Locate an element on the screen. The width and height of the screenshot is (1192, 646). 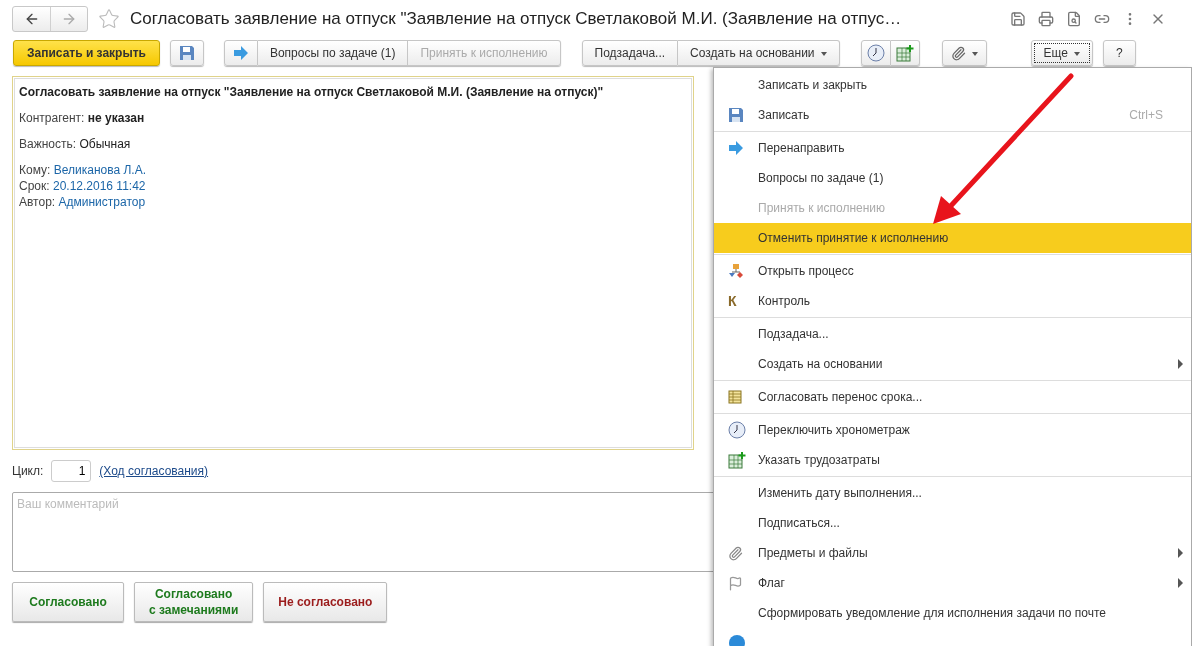
task-field: Контрагент: не указан is located at coordinates (353, 118).